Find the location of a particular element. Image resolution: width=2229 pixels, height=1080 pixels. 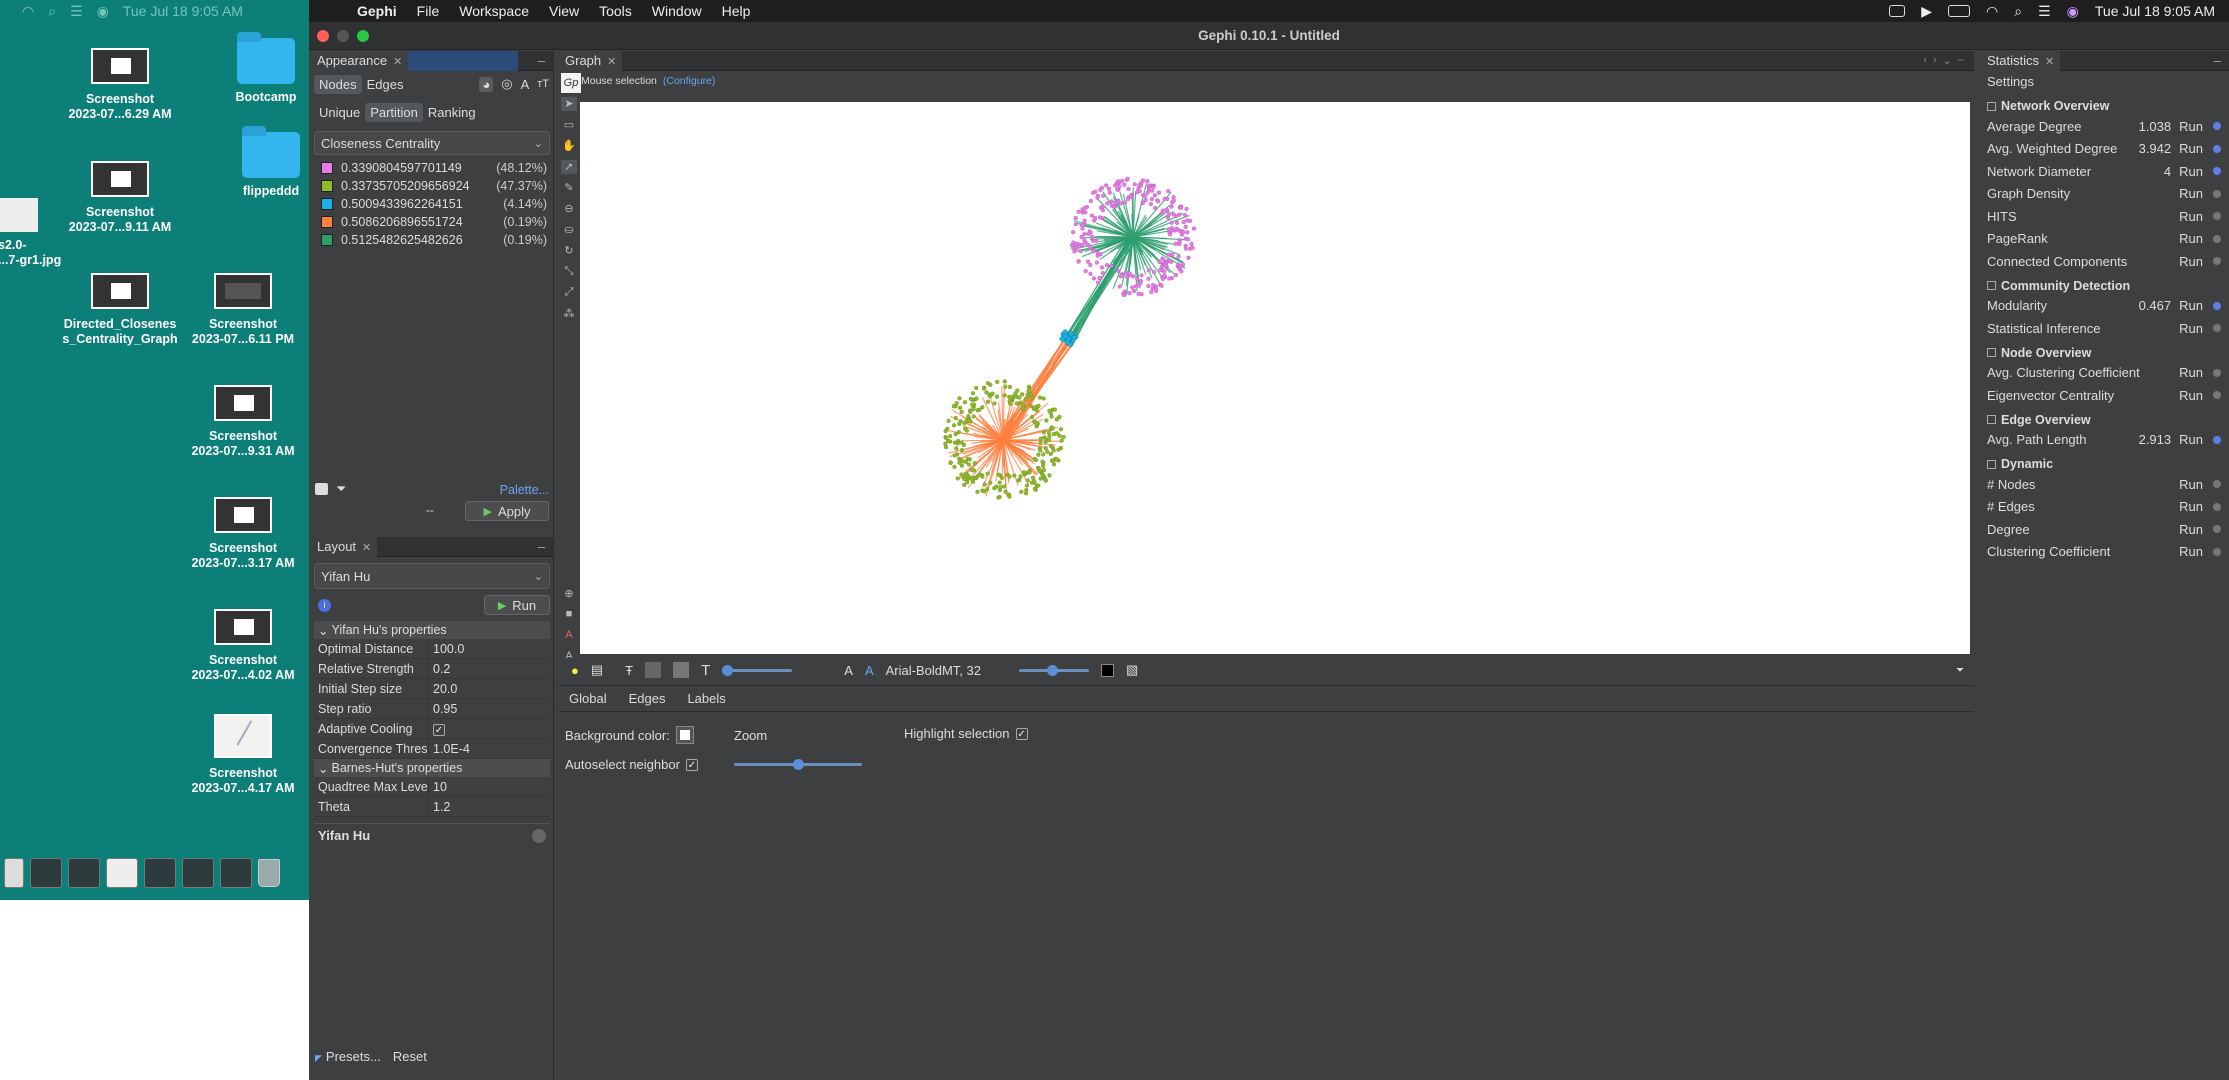

property-row: Theta 1.2 is located at coordinates (432, 807).